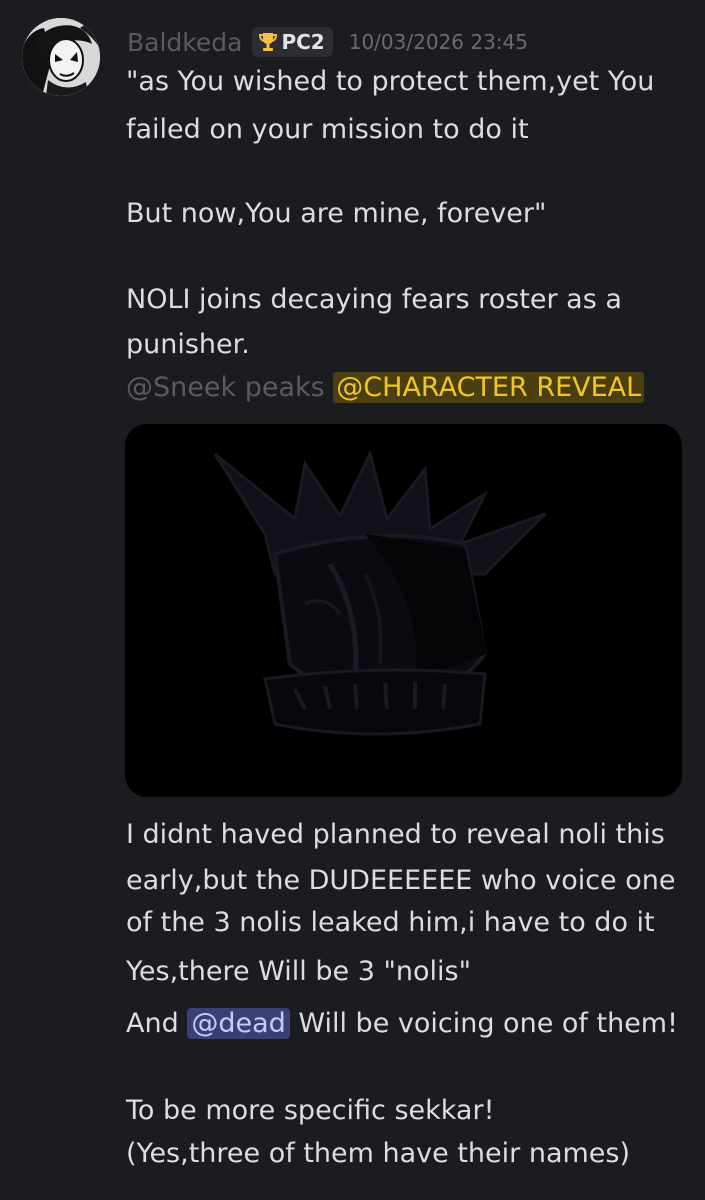 This screenshot has width=705, height=1200. What do you see at coordinates (303, 42) in the screenshot?
I see `role-badge-label: PC2` at bounding box center [303, 42].